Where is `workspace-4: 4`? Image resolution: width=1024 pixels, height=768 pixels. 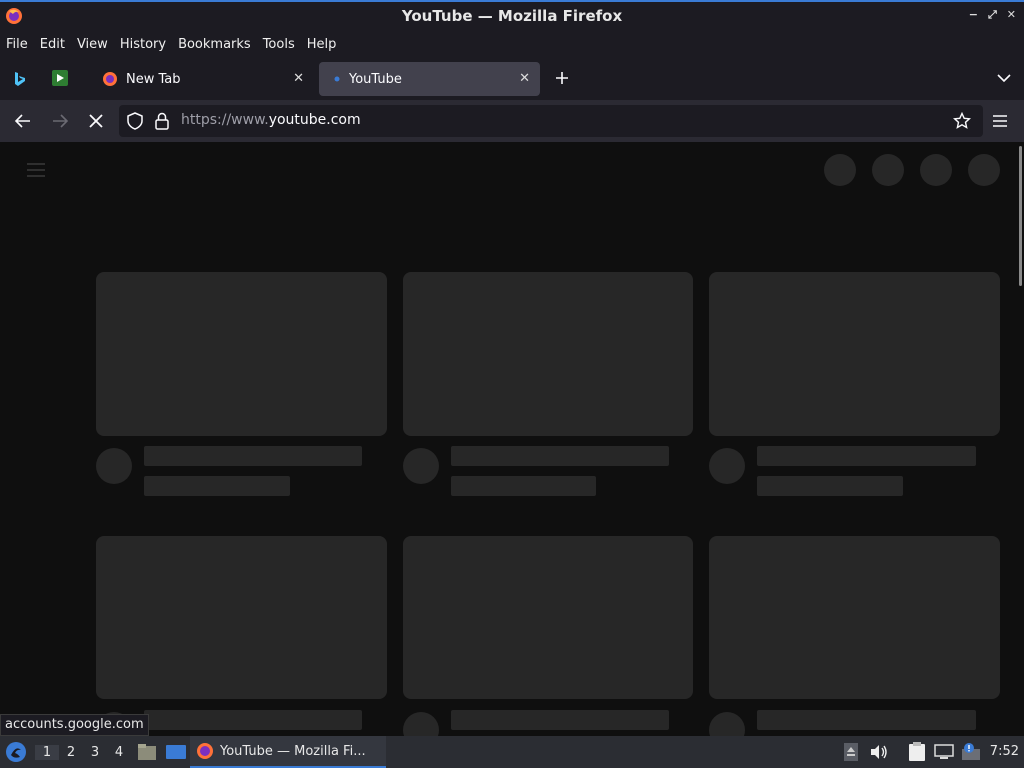
workspace-4: 4 is located at coordinates (119, 752).